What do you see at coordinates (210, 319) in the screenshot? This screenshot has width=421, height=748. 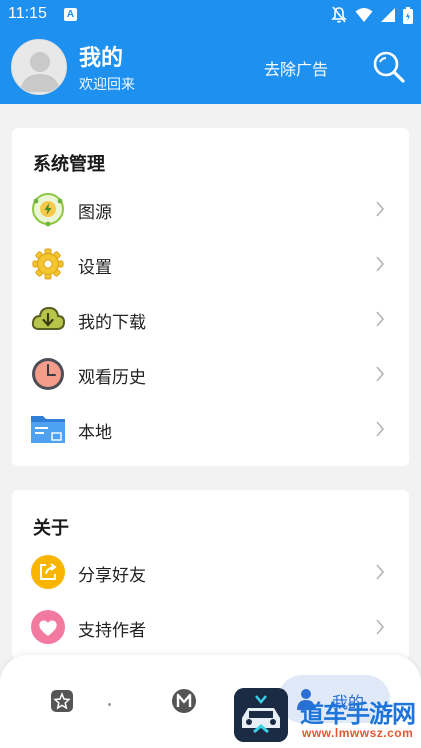 I see `menu-item-my-downloads: 我的下载` at bounding box center [210, 319].